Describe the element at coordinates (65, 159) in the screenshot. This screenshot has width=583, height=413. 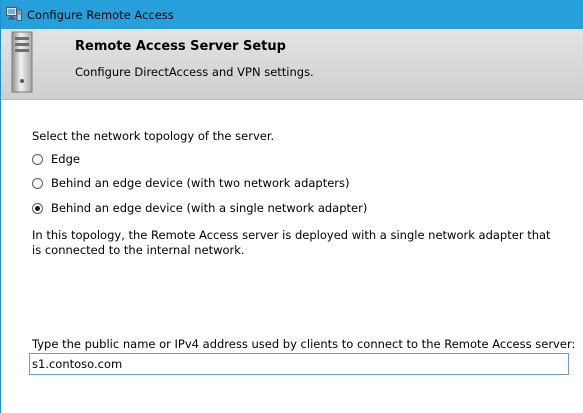
I see `radio-label-edge: Edge` at that location.